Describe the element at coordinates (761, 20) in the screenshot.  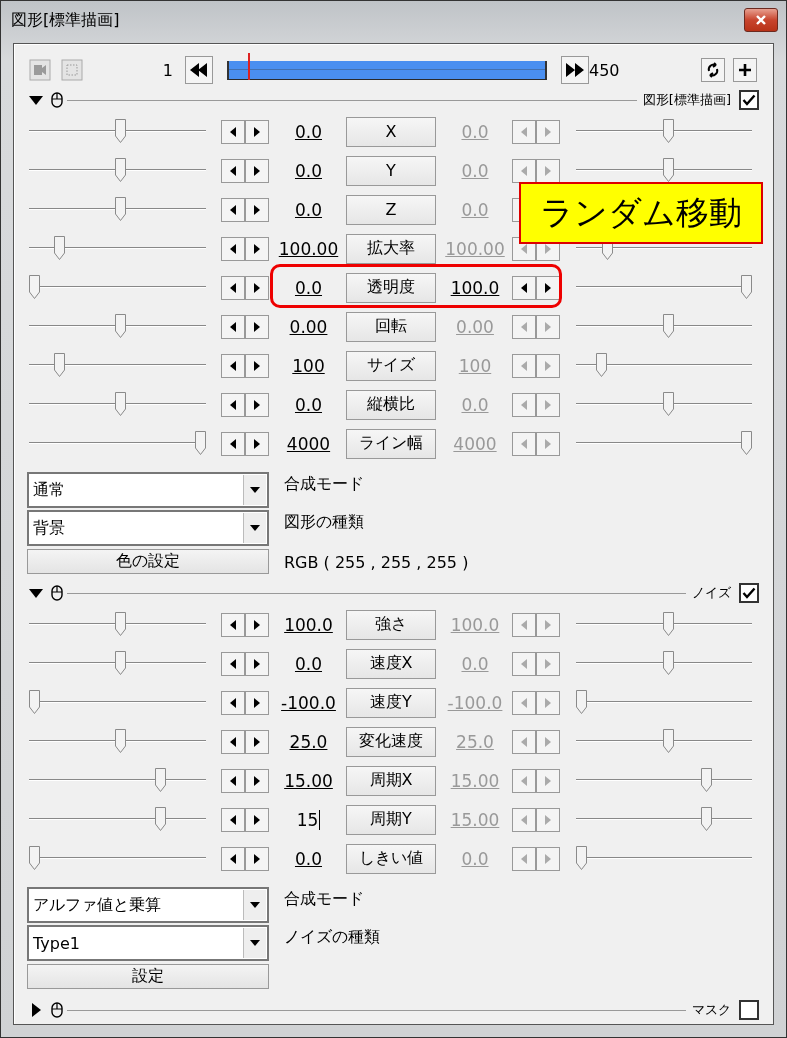
I see `close-button` at that location.